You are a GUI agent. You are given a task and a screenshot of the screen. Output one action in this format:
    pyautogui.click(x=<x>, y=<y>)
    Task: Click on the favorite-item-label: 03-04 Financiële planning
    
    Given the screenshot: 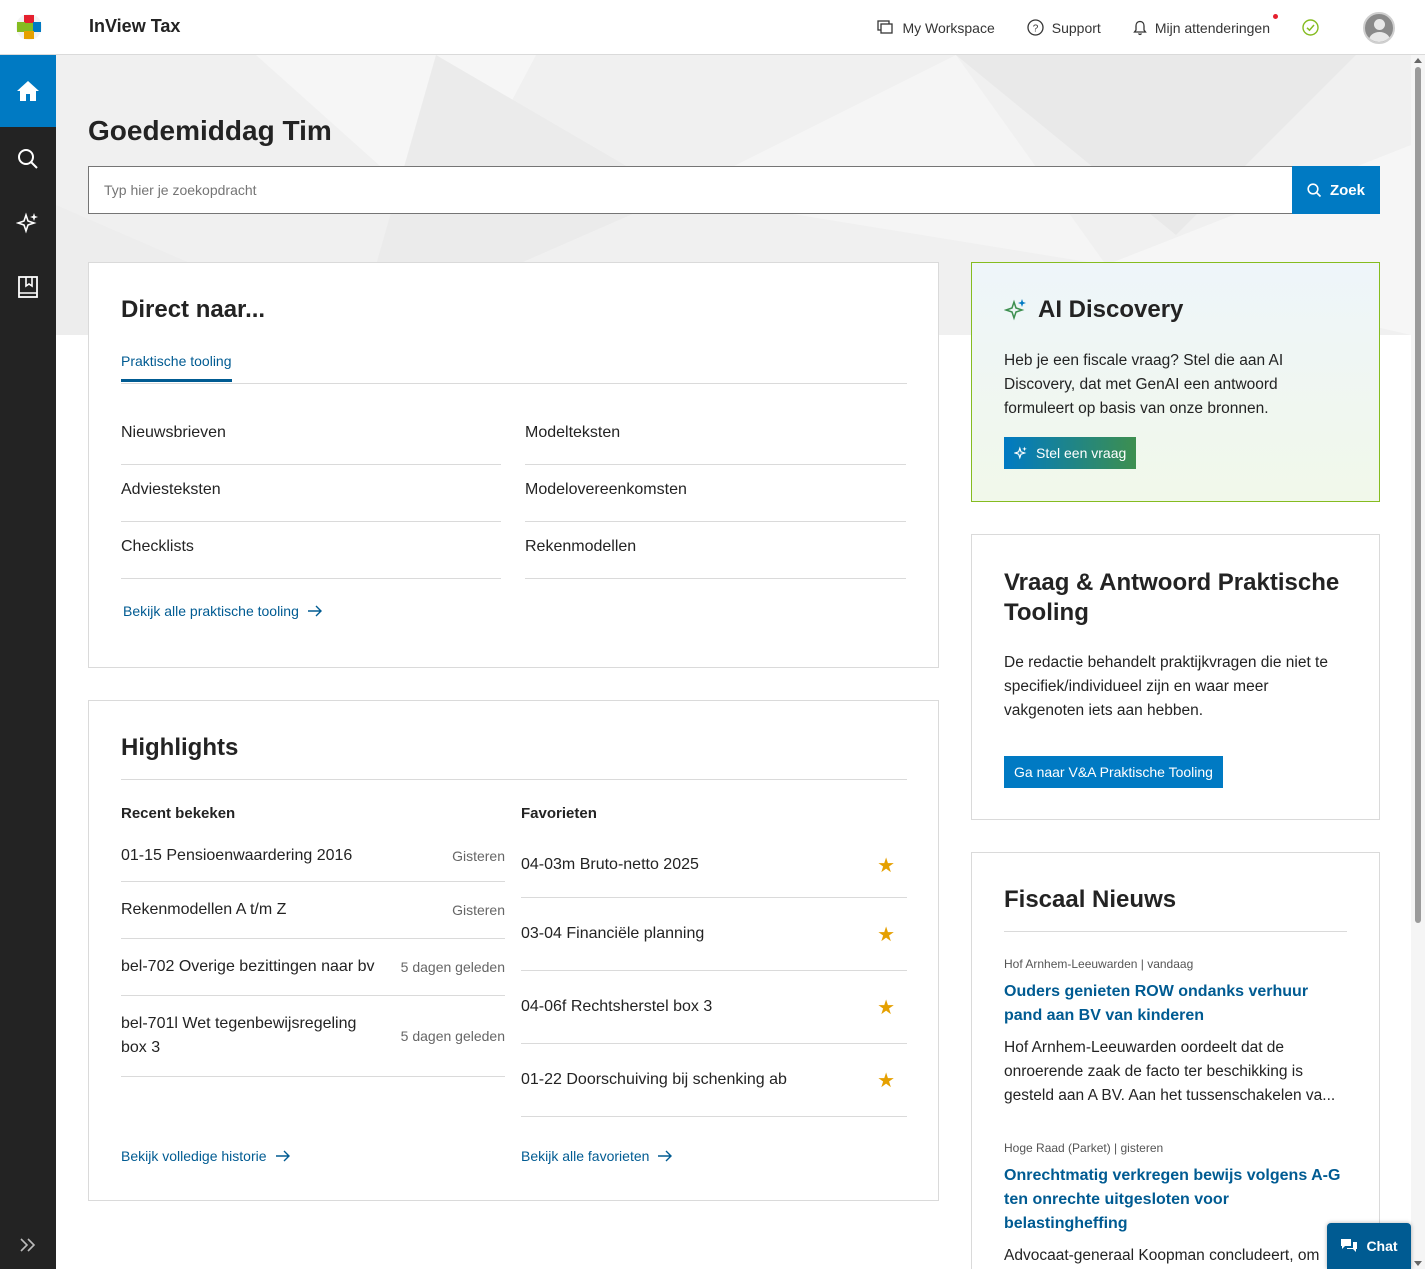 What is the action you would take?
    pyautogui.click(x=613, y=933)
    